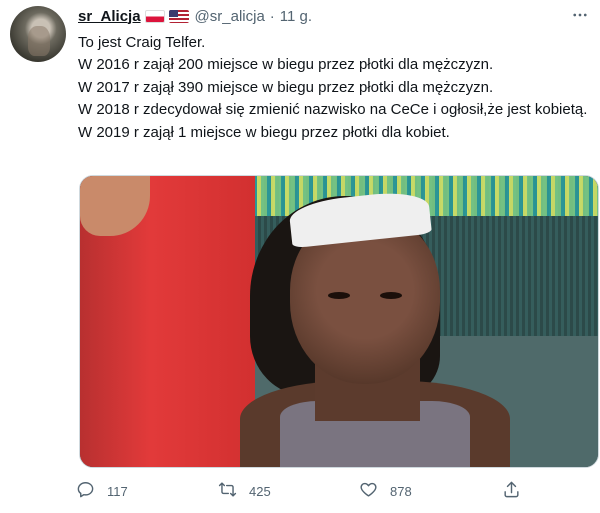 The width and height of the screenshot is (600, 513). What do you see at coordinates (117, 491) in the screenshot?
I see `reply-count: 117` at bounding box center [117, 491].